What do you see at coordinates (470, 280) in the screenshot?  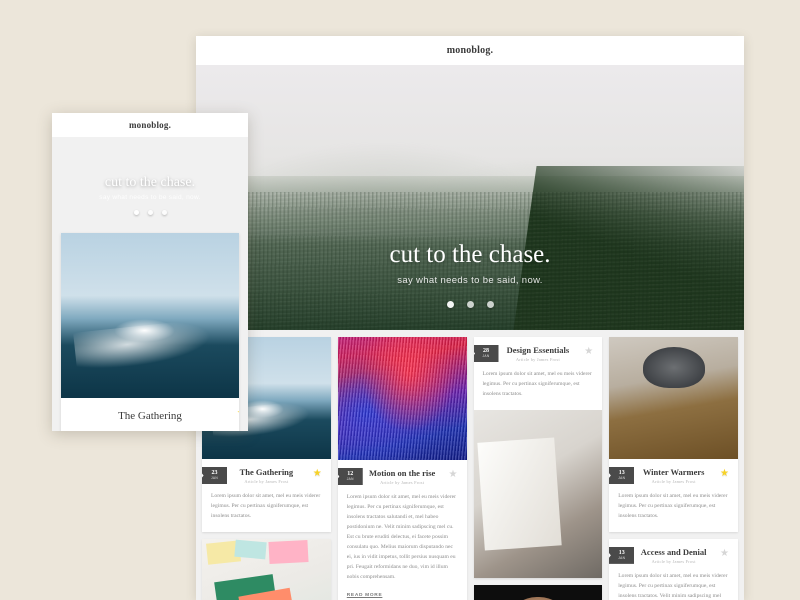 I see `hero-subtitle: say what needs to be said, now.` at bounding box center [470, 280].